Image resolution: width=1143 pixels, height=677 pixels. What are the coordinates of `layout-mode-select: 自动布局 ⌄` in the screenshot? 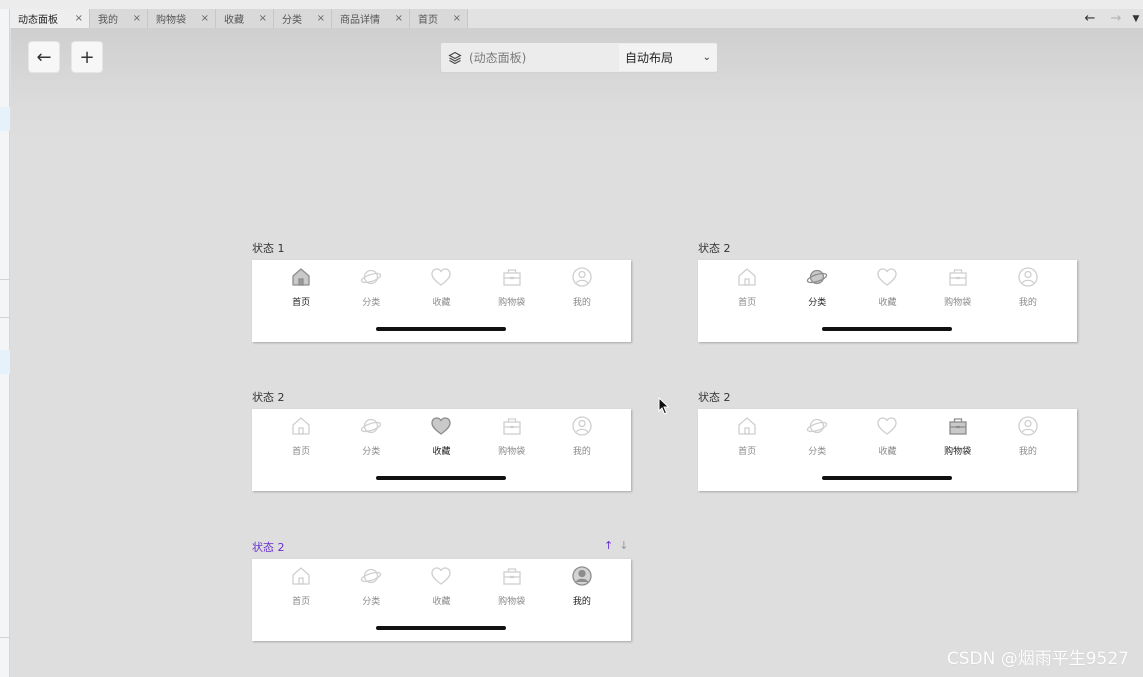 It's located at (668, 57).